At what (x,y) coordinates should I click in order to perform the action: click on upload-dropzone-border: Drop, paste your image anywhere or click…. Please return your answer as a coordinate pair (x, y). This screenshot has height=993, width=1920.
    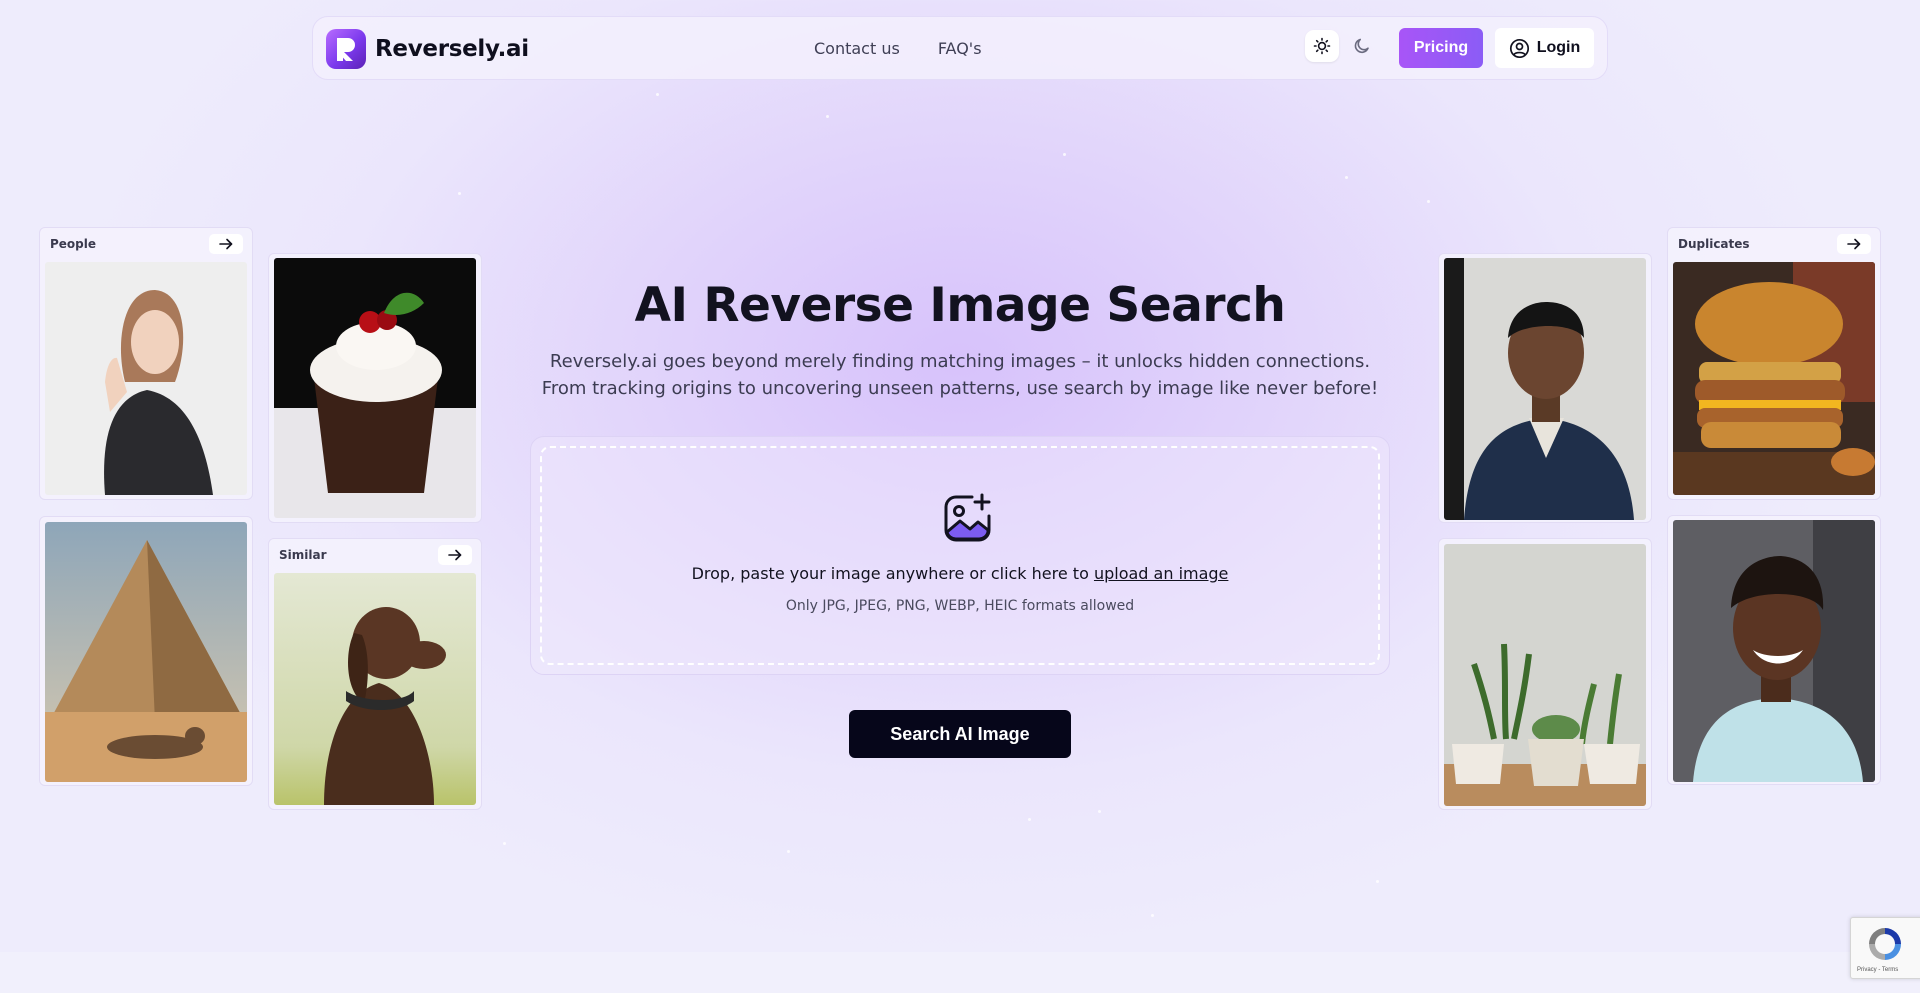
    Looking at the image, I should click on (960, 555).